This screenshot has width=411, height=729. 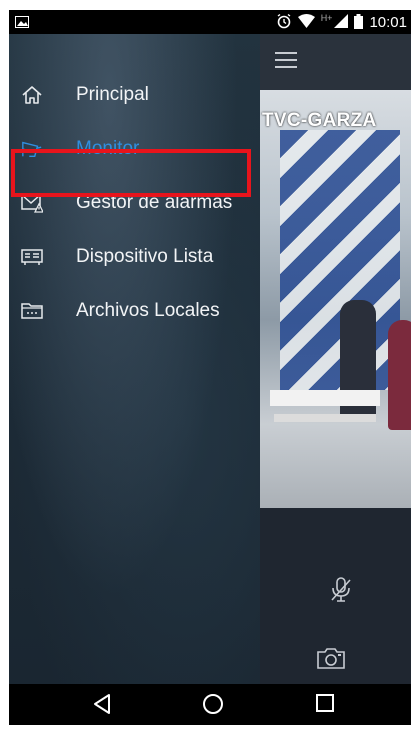 I want to click on home-button-icon, so click(x=213, y=706).